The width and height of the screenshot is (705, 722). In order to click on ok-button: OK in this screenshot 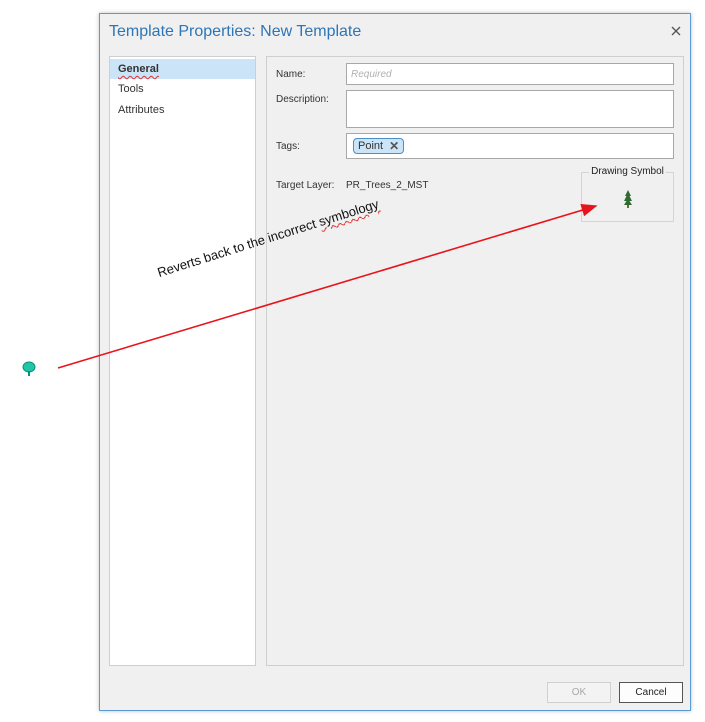, I will do `click(579, 692)`.